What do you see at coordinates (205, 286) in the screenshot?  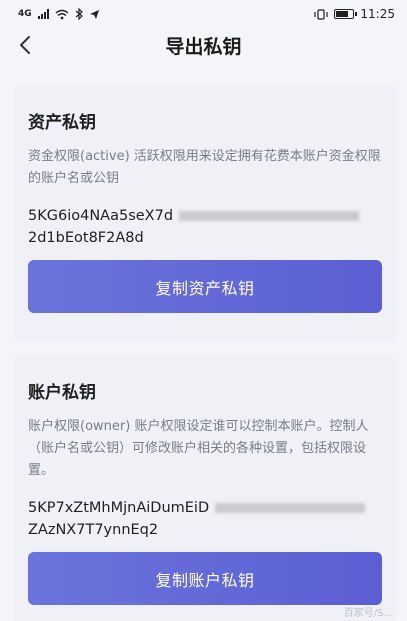 I see `copy-active-key-button: 复制资产私钥` at bounding box center [205, 286].